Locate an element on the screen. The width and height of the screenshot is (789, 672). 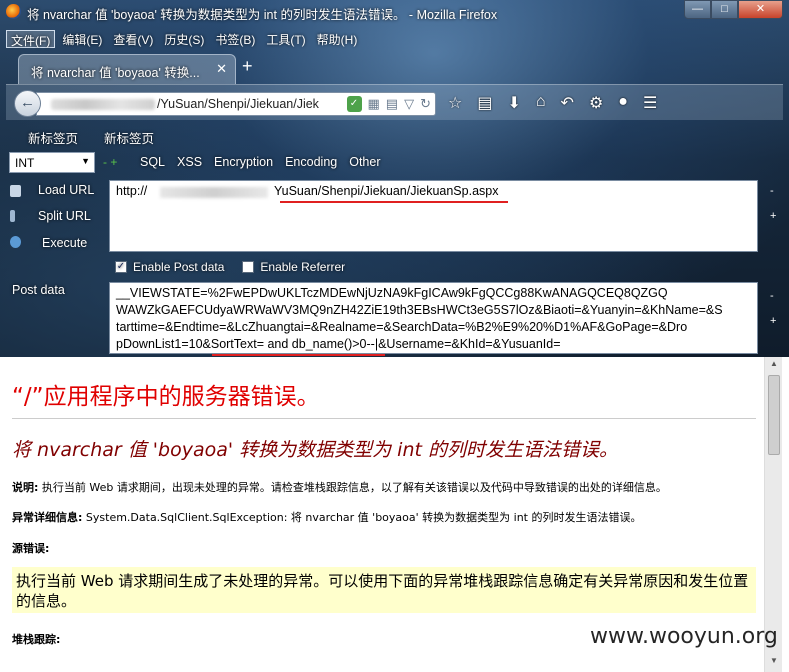
reader-icon: ▤ is located at coordinates (392, 104).